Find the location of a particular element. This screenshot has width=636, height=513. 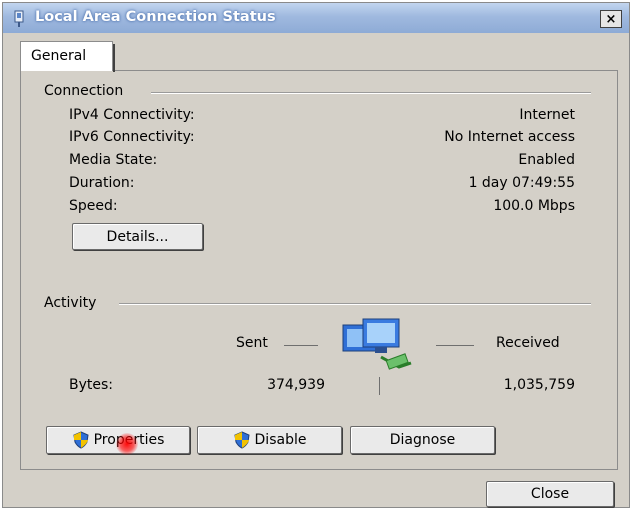

duration-label: Duration: is located at coordinates (102, 183).